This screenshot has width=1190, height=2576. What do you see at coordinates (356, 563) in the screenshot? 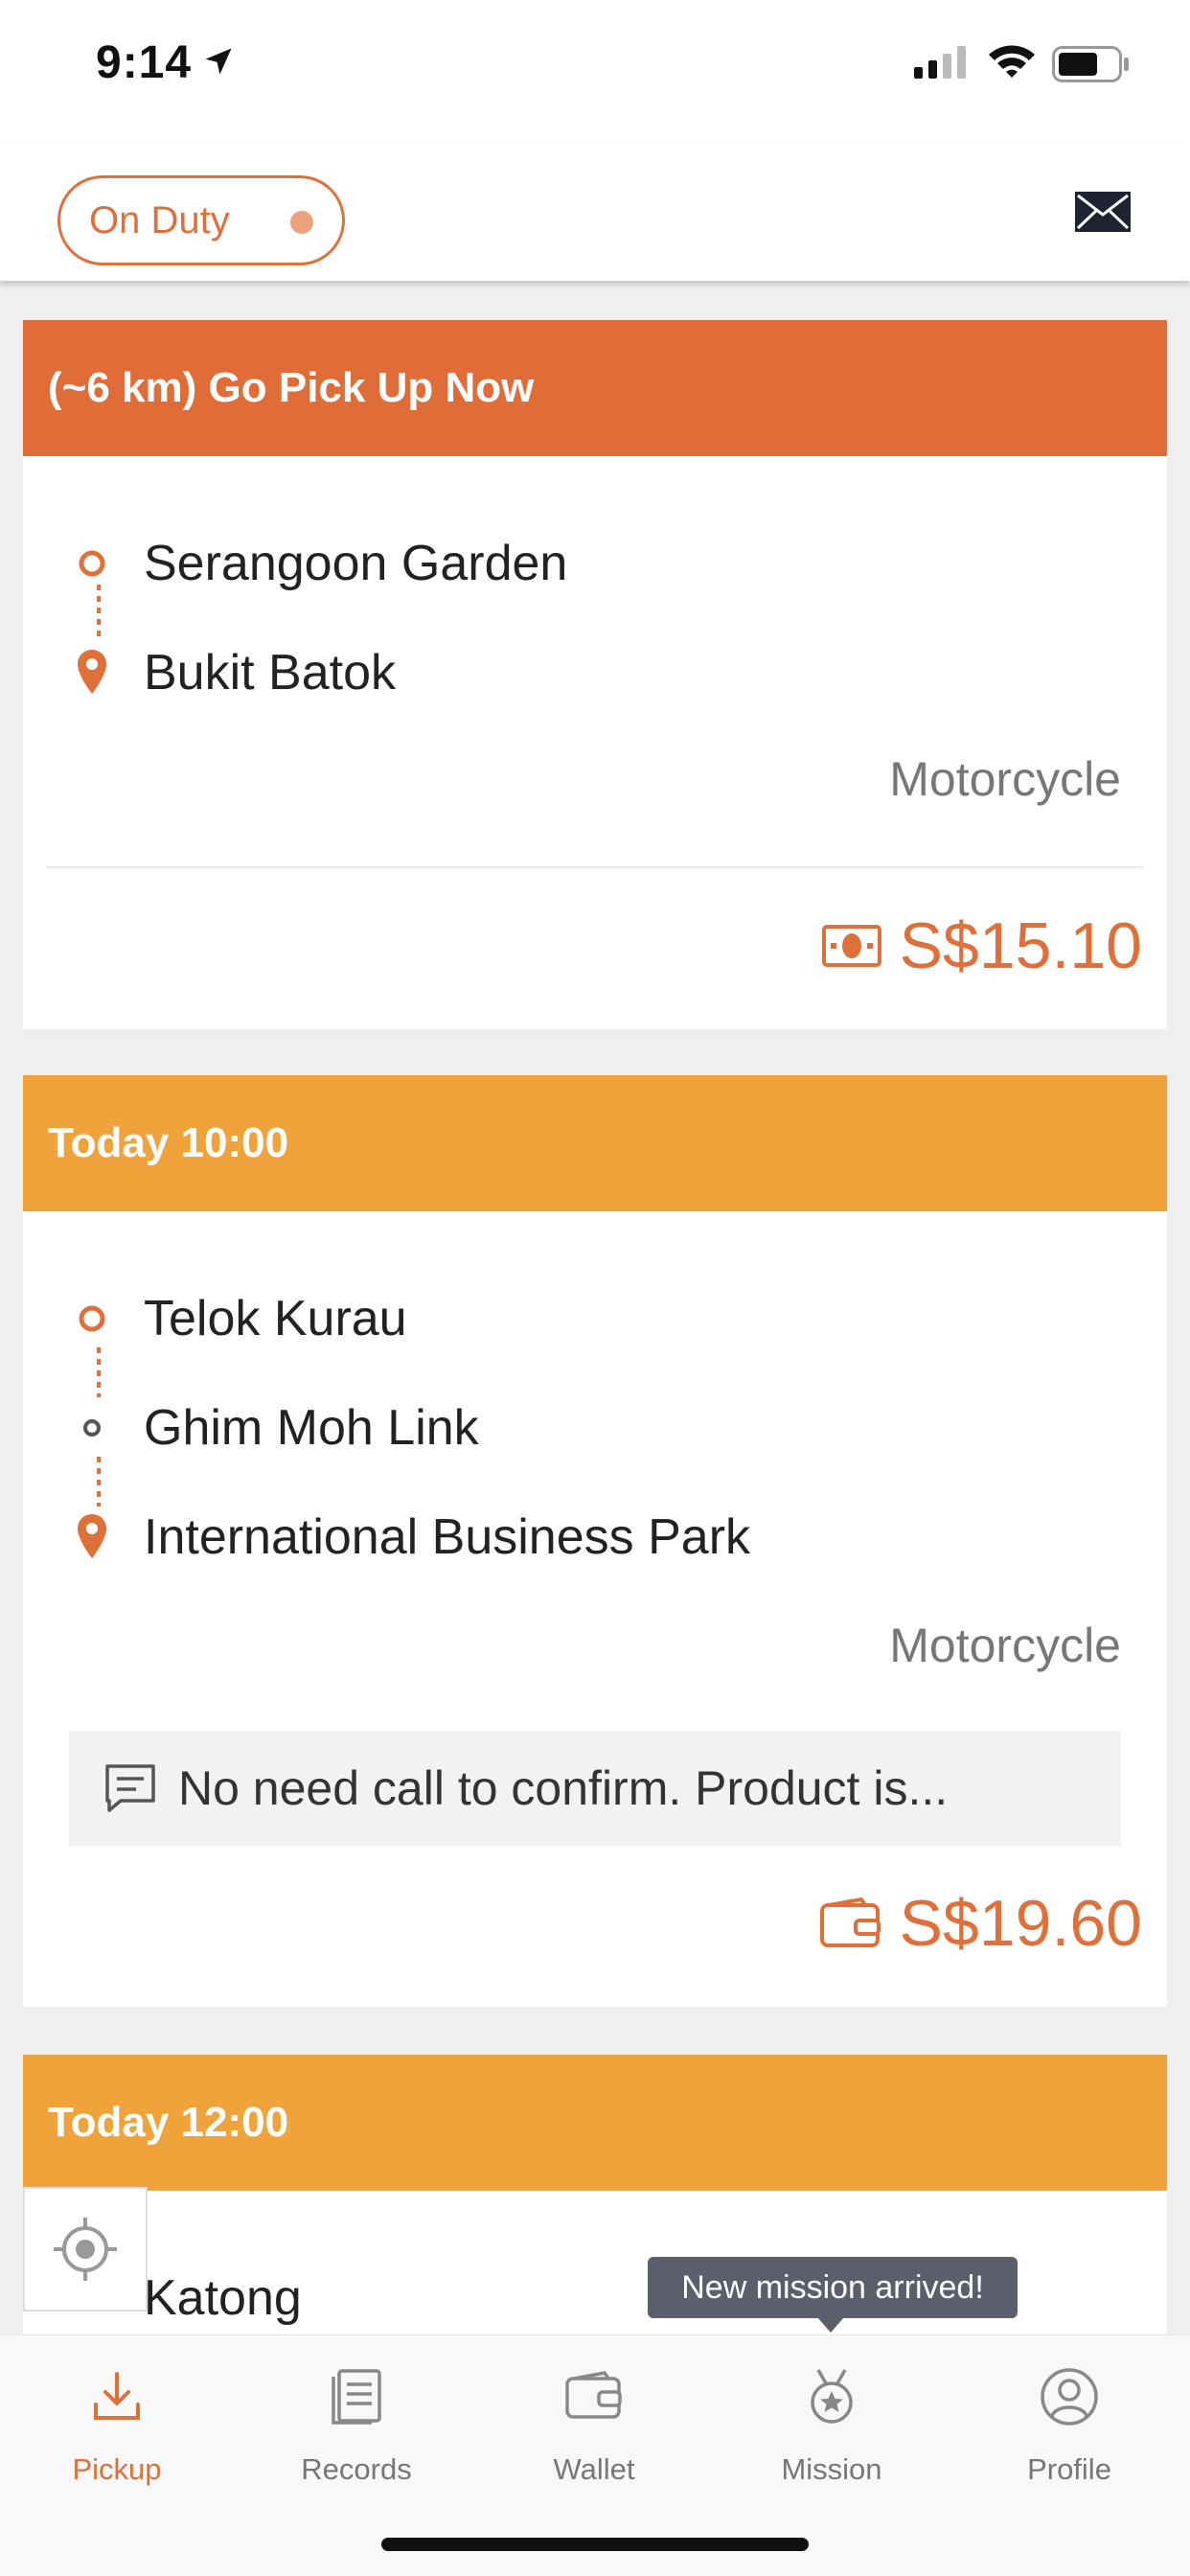
I see `stop-label: Serangoon Garden` at bounding box center [356, 563].